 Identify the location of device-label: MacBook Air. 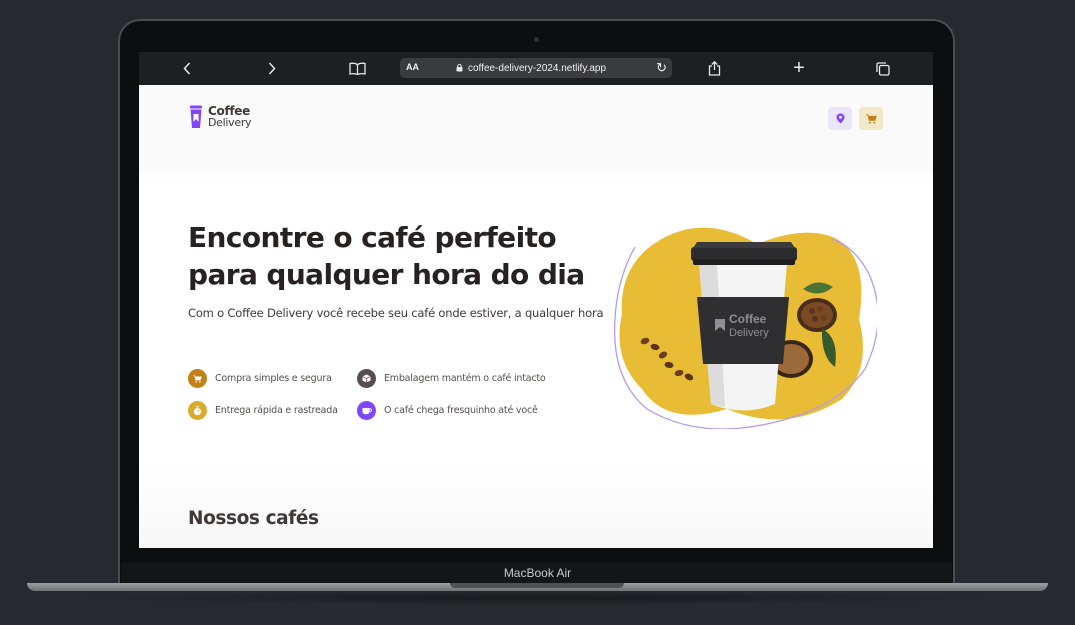
(537, 573).